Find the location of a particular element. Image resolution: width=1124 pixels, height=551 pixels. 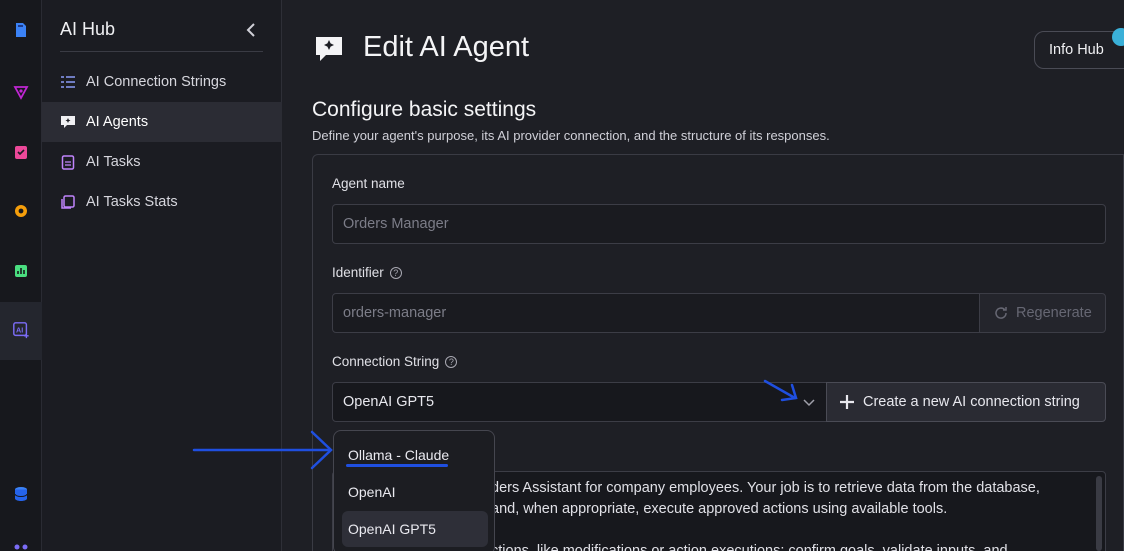

connection-dropdown-menu: Ollama - Claude OpenAI OpenAI GPT5 is located at coordinates (414, 490).